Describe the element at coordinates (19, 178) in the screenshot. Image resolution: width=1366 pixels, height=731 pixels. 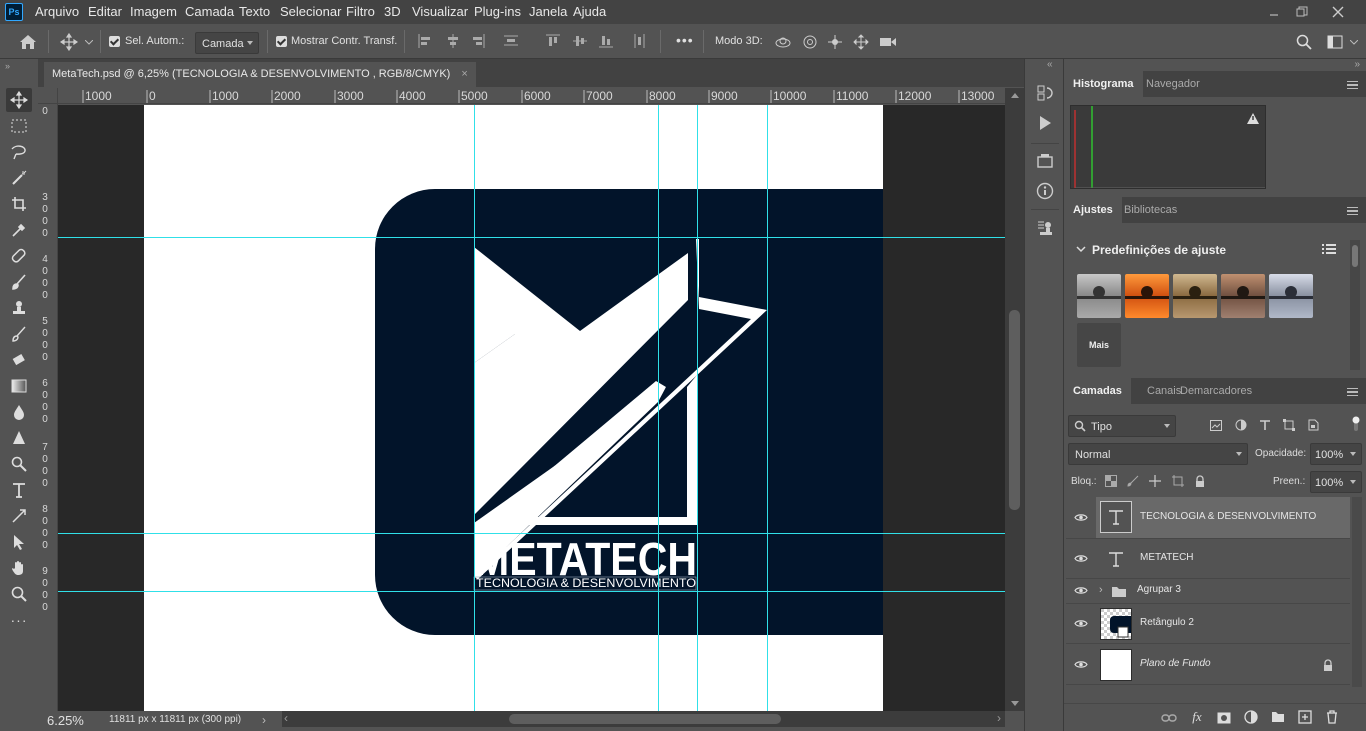
I see `magic-wand-tool` at that location.